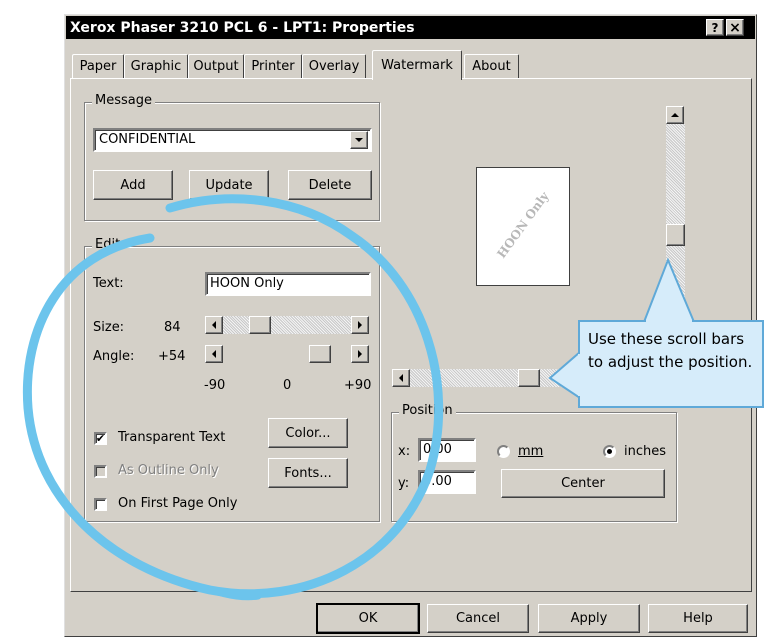 The image size is (767, 639). I want to click on tab-graphic: Graphic, so click(156, 66).